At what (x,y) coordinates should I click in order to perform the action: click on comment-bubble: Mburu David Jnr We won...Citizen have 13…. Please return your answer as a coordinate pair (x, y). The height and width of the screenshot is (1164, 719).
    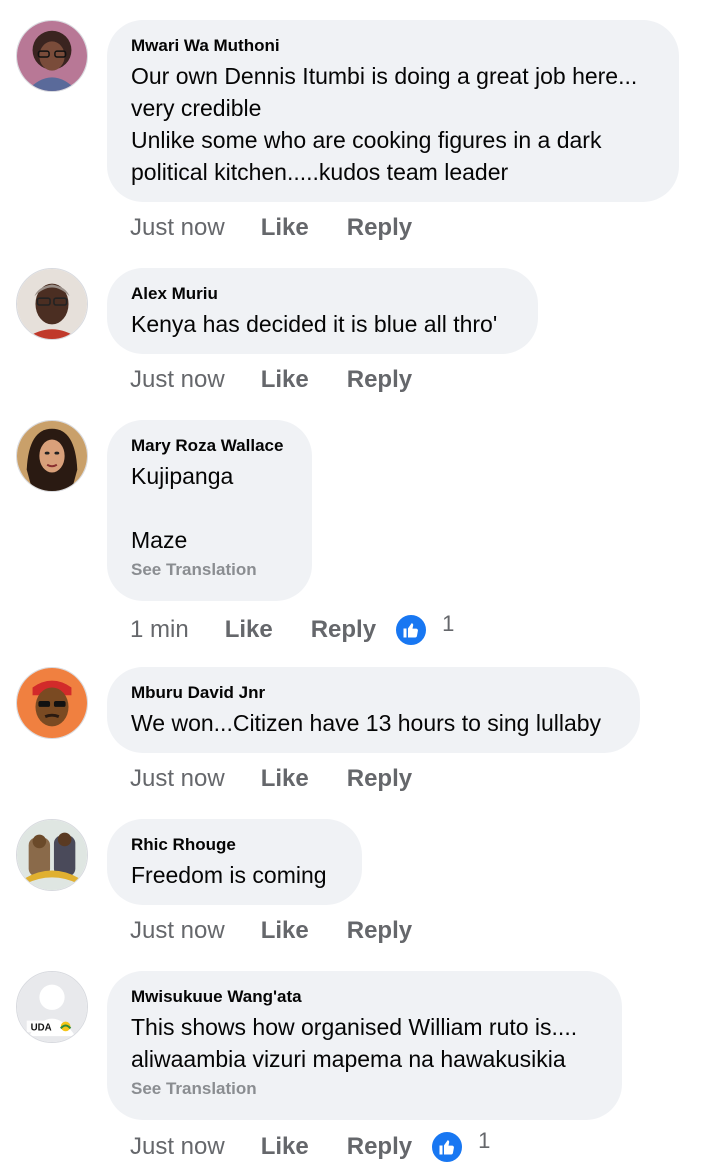
    Looking at the image, I should click on (373, 710).